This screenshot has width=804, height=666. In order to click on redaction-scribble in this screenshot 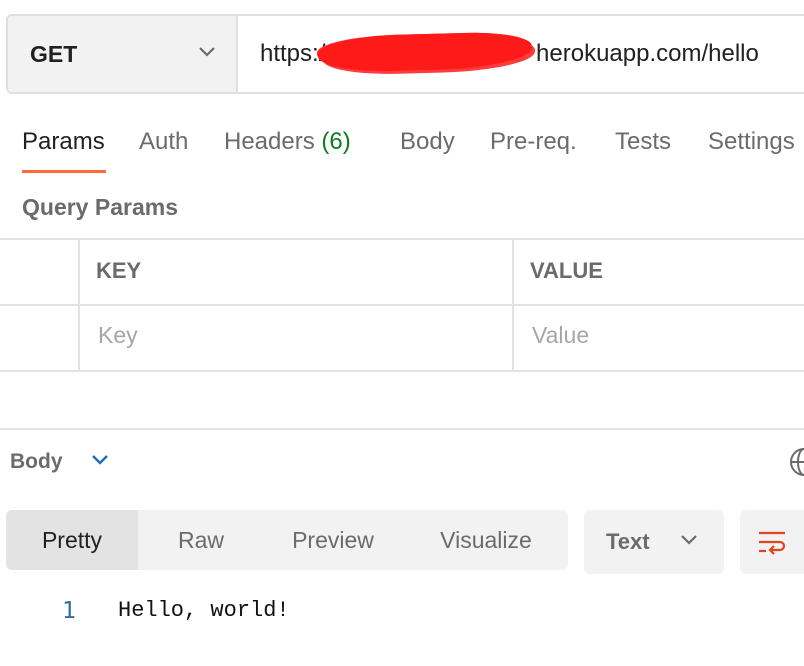, I will do `click(425, 52)`.